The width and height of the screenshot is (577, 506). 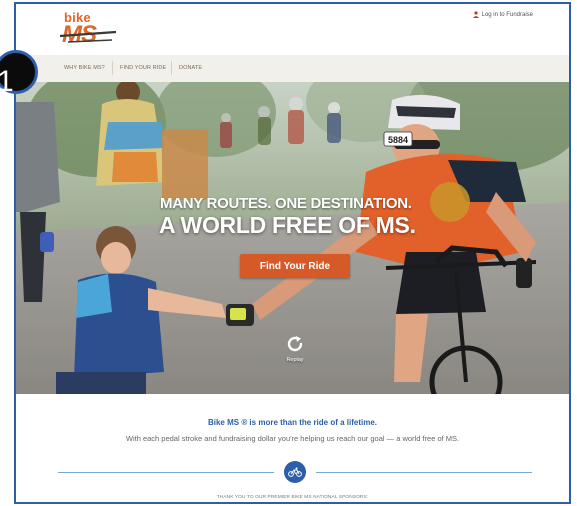 I want to click on replay-button: Replay, so click(x=295, y=348).